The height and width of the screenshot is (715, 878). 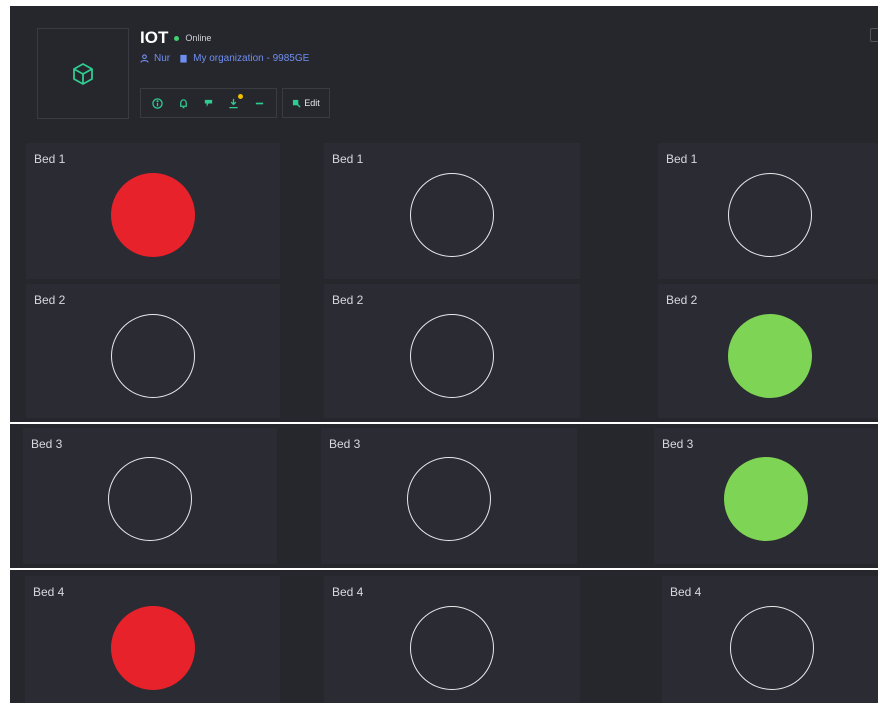 What do you see at coordinates (162, 58) in the screenshot?
I see `device-user: Nur` at bounding box center [162, 58].